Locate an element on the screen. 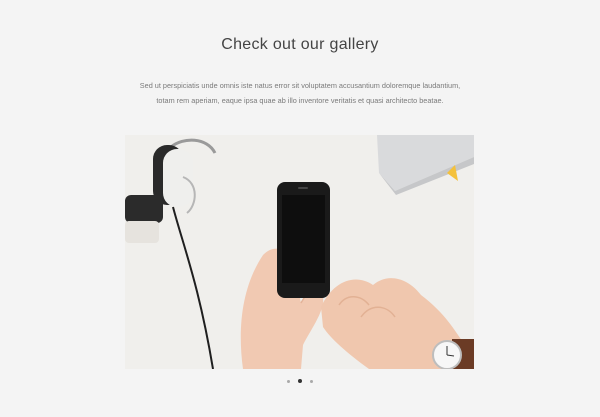 The height and width of the screenshot is (417, 600). phone-shape is located at coordinates (303, 240).